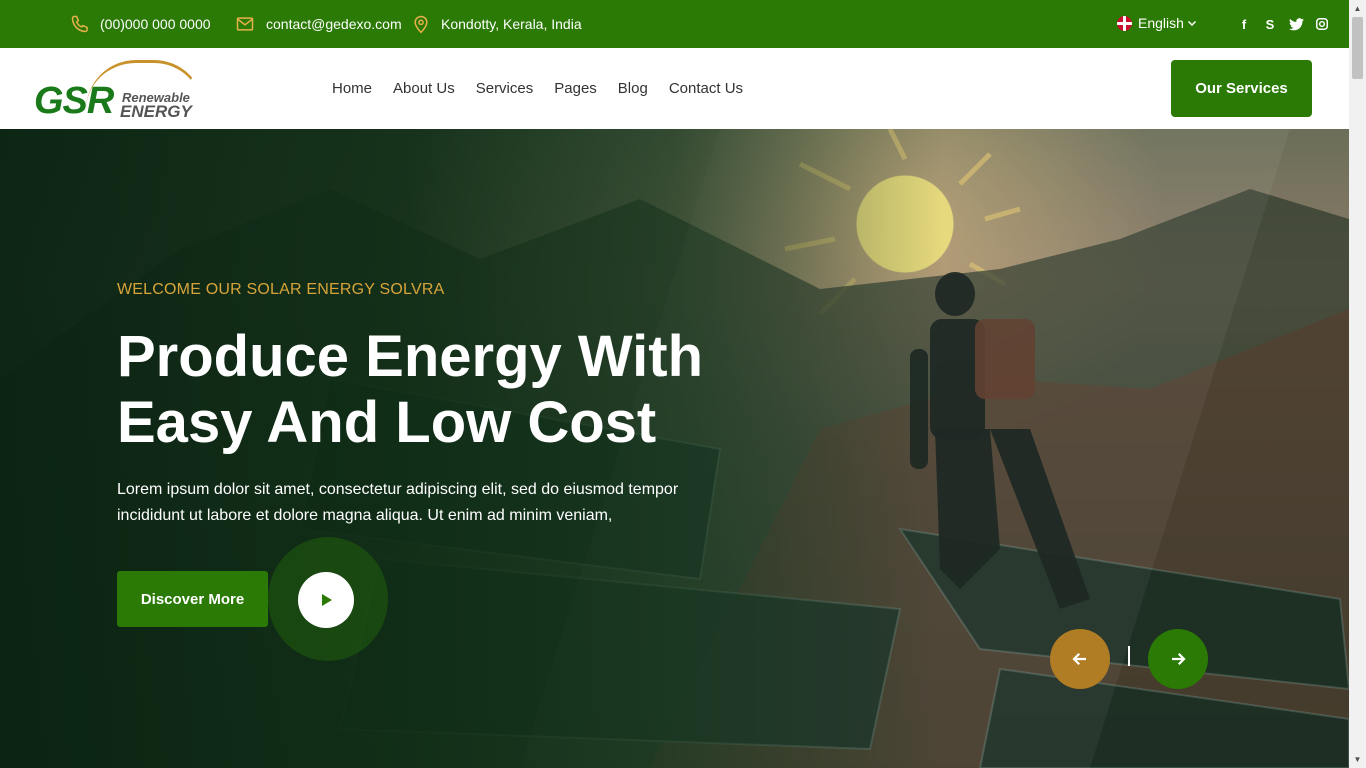 The height and width of the screenshot is (768, 1366). Describe the element at coordinates (410, 356) in the screenshot. I see `hero-title-line1: Produce Energy With` at that location.